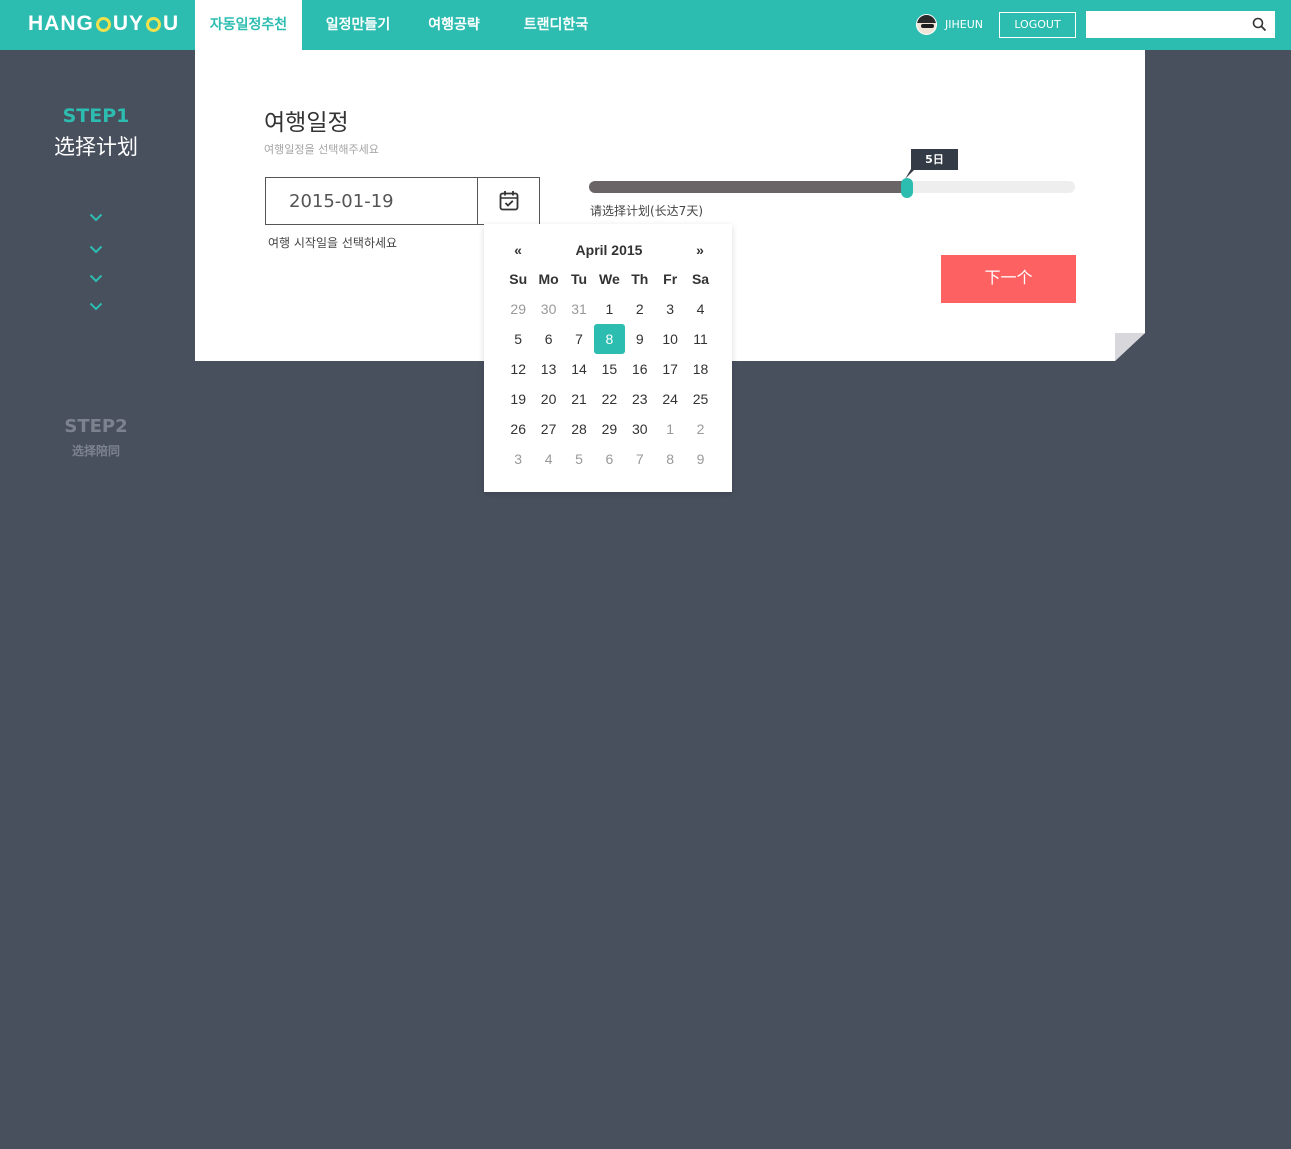 This screenshot has height=1149, width=1291. I want to click on step2-label: STEP2, so click(96, 426).